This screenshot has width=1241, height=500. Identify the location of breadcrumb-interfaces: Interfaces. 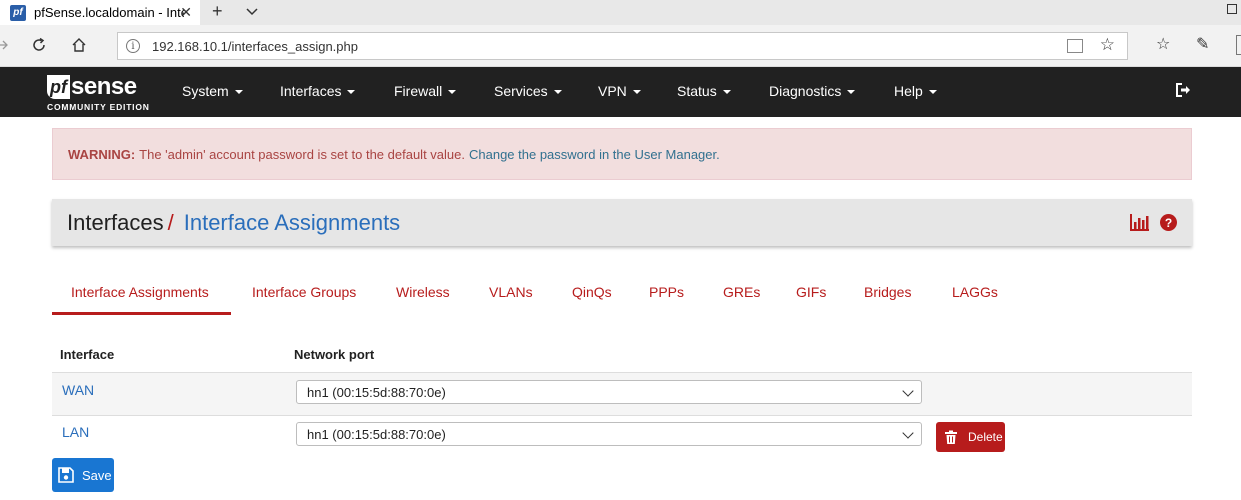
(115, 222).